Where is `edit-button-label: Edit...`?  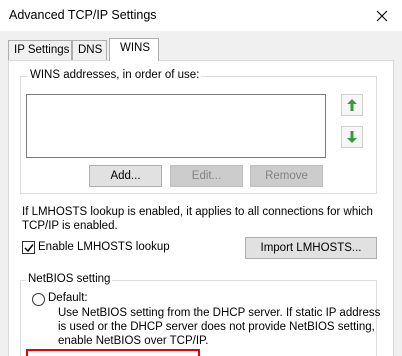 edit-button-label: Edit... is located at coordinates (206, 176).